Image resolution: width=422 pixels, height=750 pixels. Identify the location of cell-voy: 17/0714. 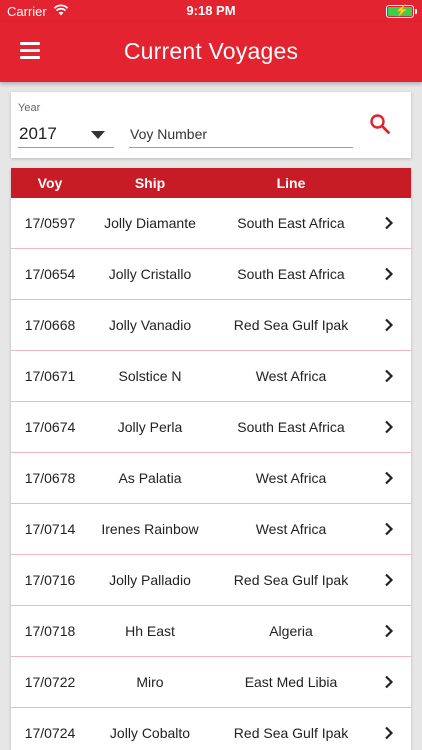
(50, 529).